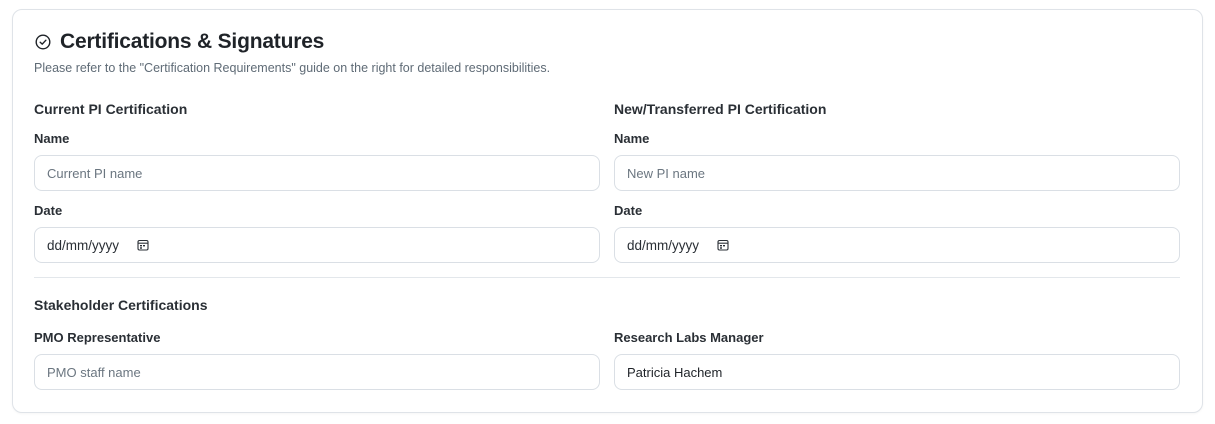 The image size is (1215, 424). I want to click on section-header: Certifications & Signatures, so click(179, 42).